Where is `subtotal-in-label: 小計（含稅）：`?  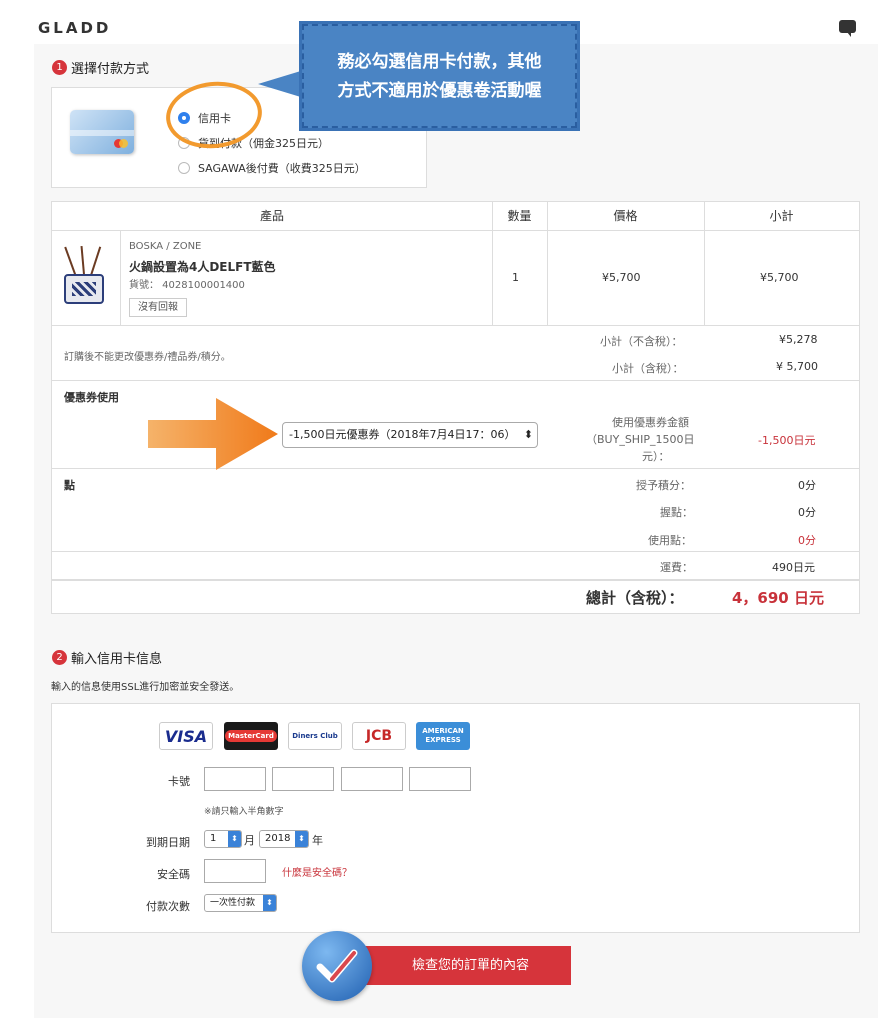
subtotal-in-label: 小計（含稅）： is located at coordinates (648, 368).